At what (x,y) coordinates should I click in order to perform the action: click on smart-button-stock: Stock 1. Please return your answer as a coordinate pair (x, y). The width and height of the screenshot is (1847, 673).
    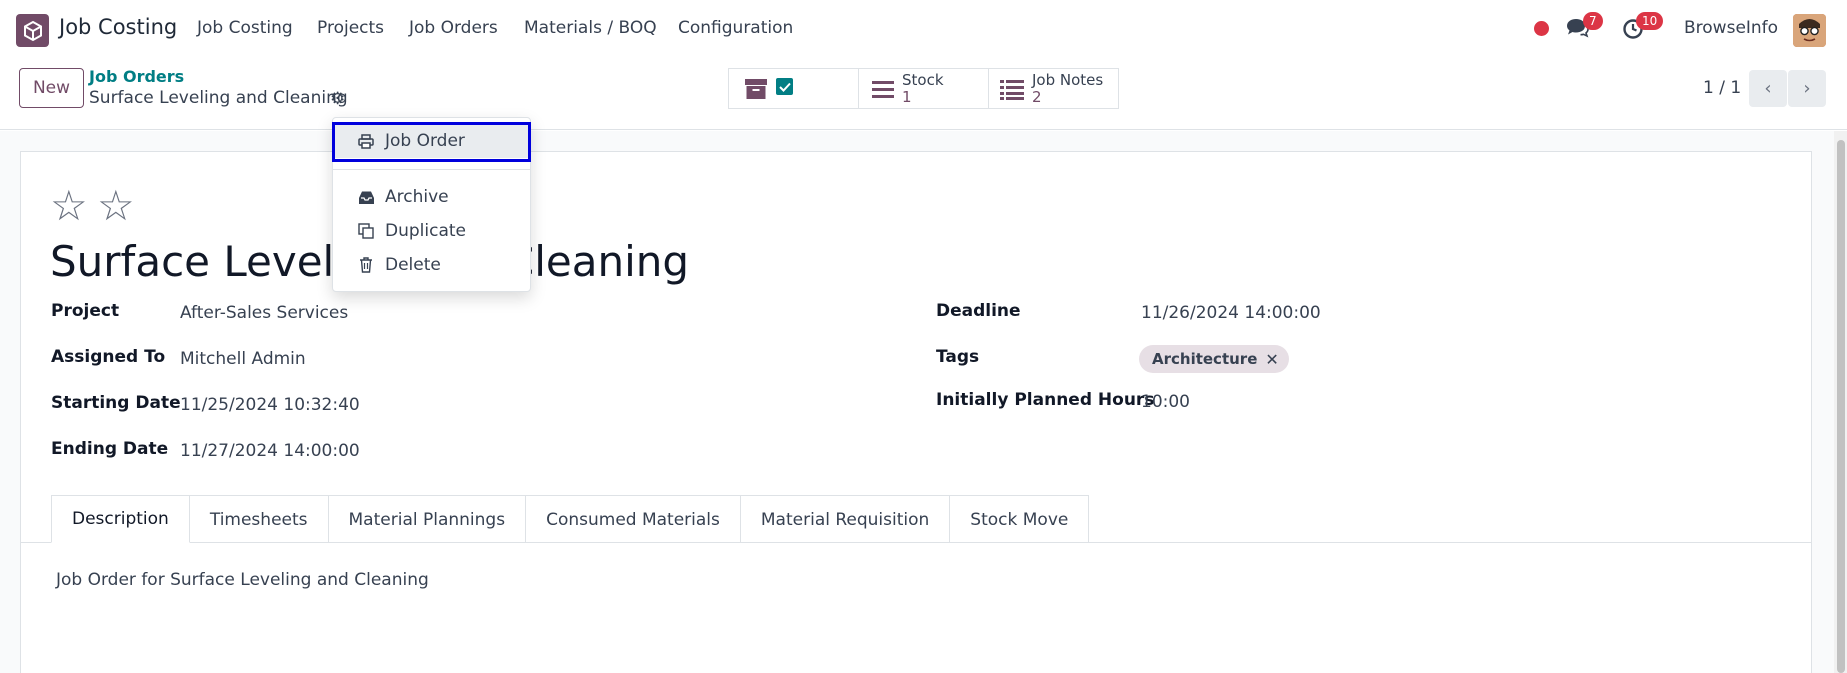
    Looking at the image, I should click on (923, 88).